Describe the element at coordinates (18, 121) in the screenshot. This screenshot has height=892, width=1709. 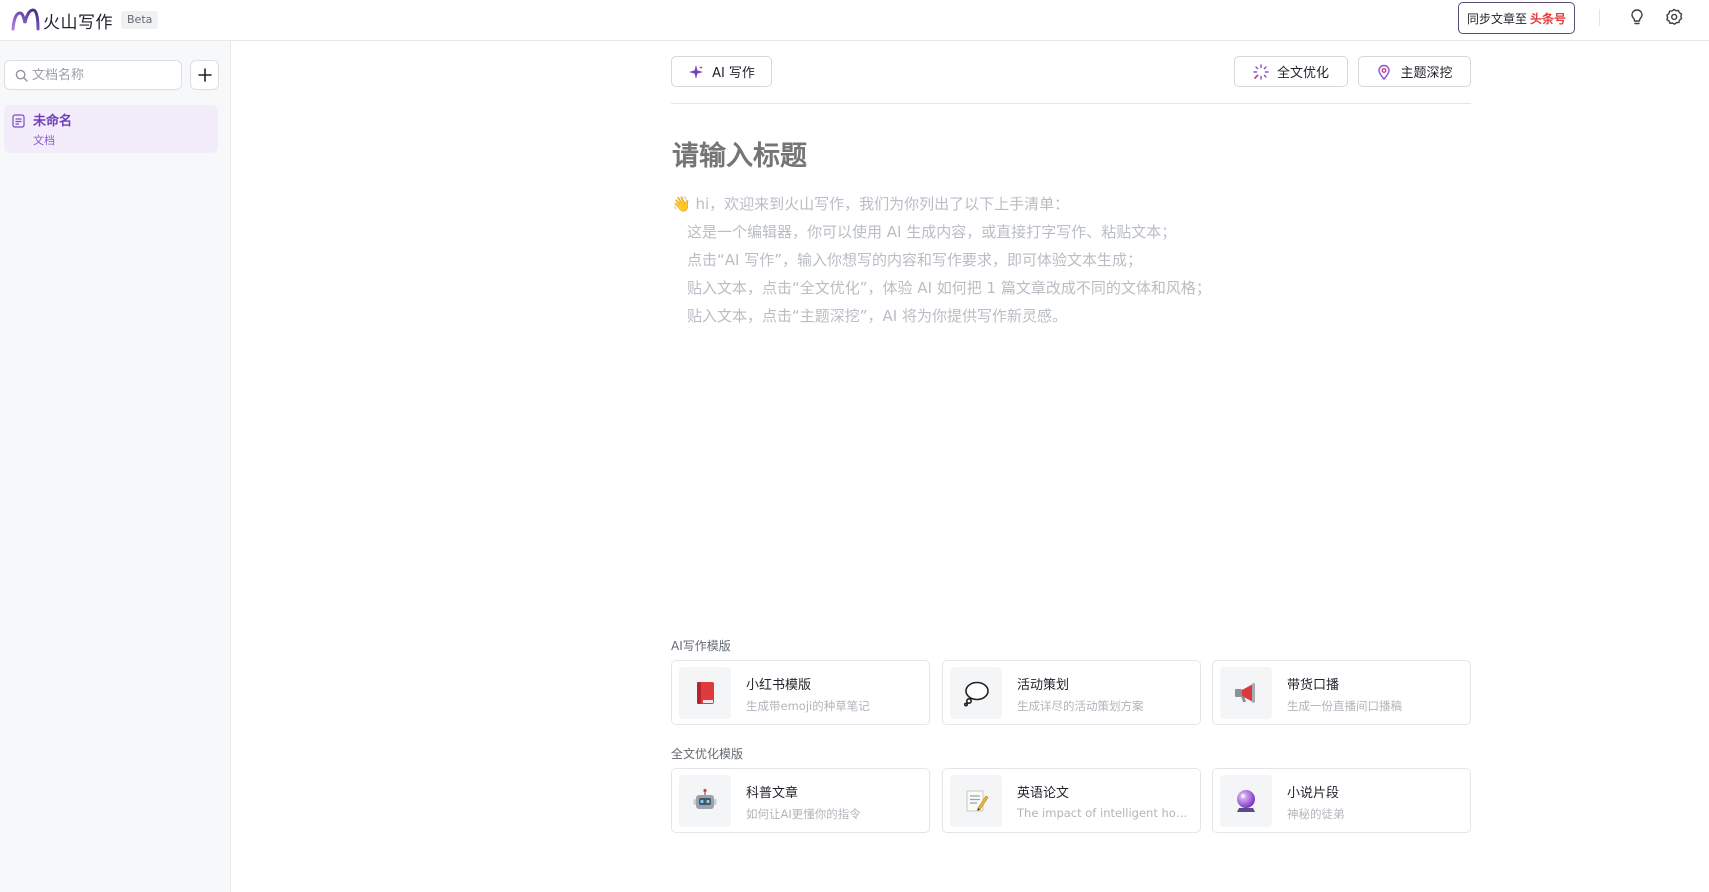
I see `document-icon` at that location.